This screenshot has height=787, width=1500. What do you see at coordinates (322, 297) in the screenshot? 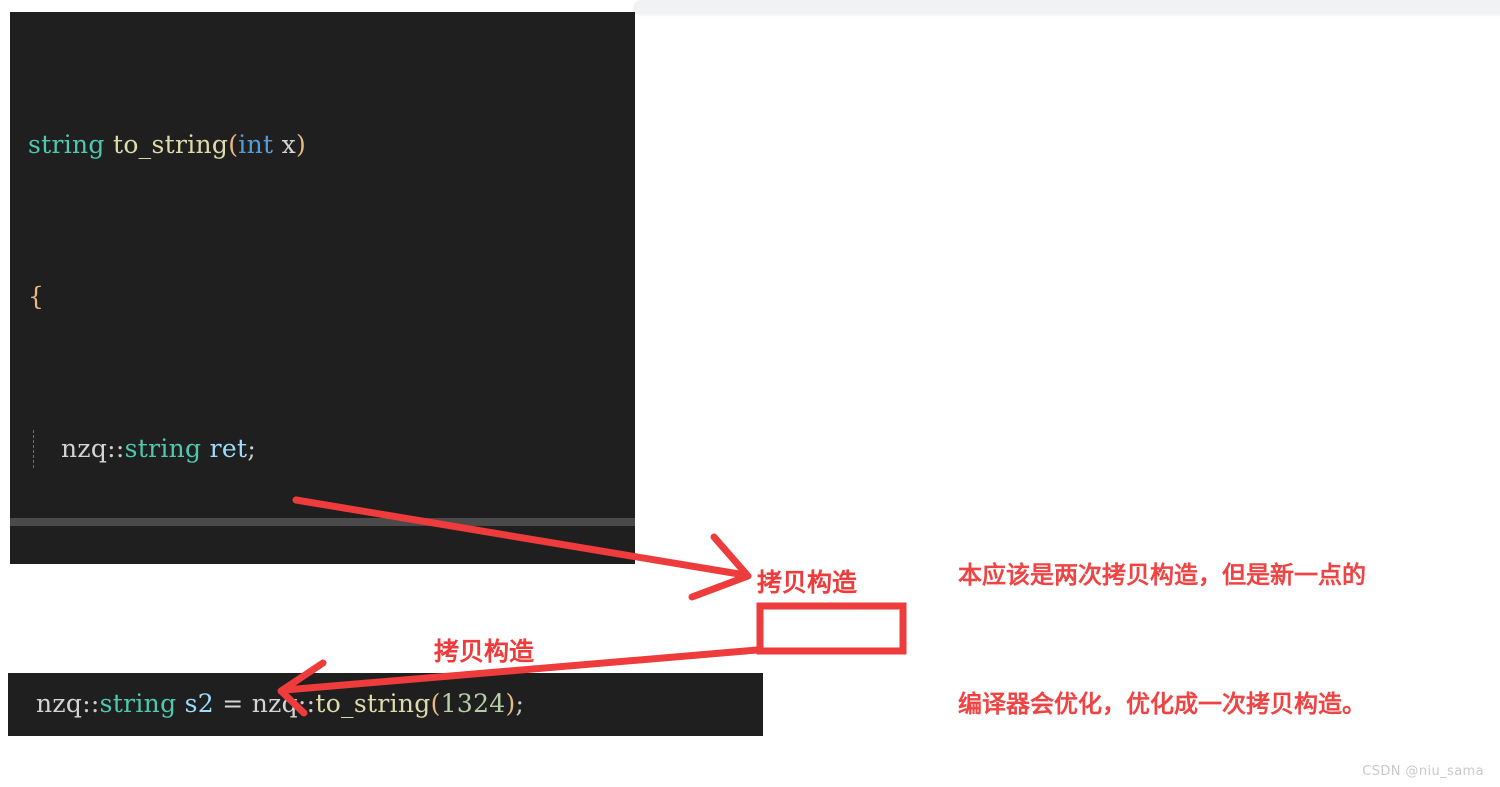
I see `code-line: {` at bounding box center [322, 297].